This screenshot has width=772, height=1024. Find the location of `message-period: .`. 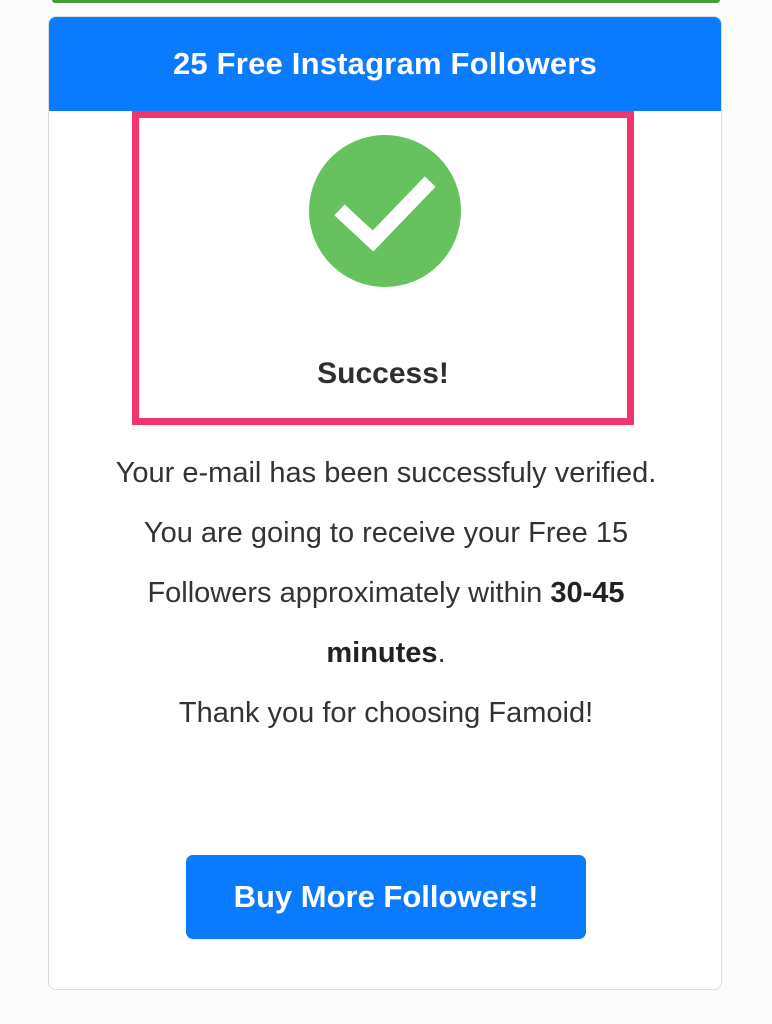

message-period: . is located at coordinates (441, 653).